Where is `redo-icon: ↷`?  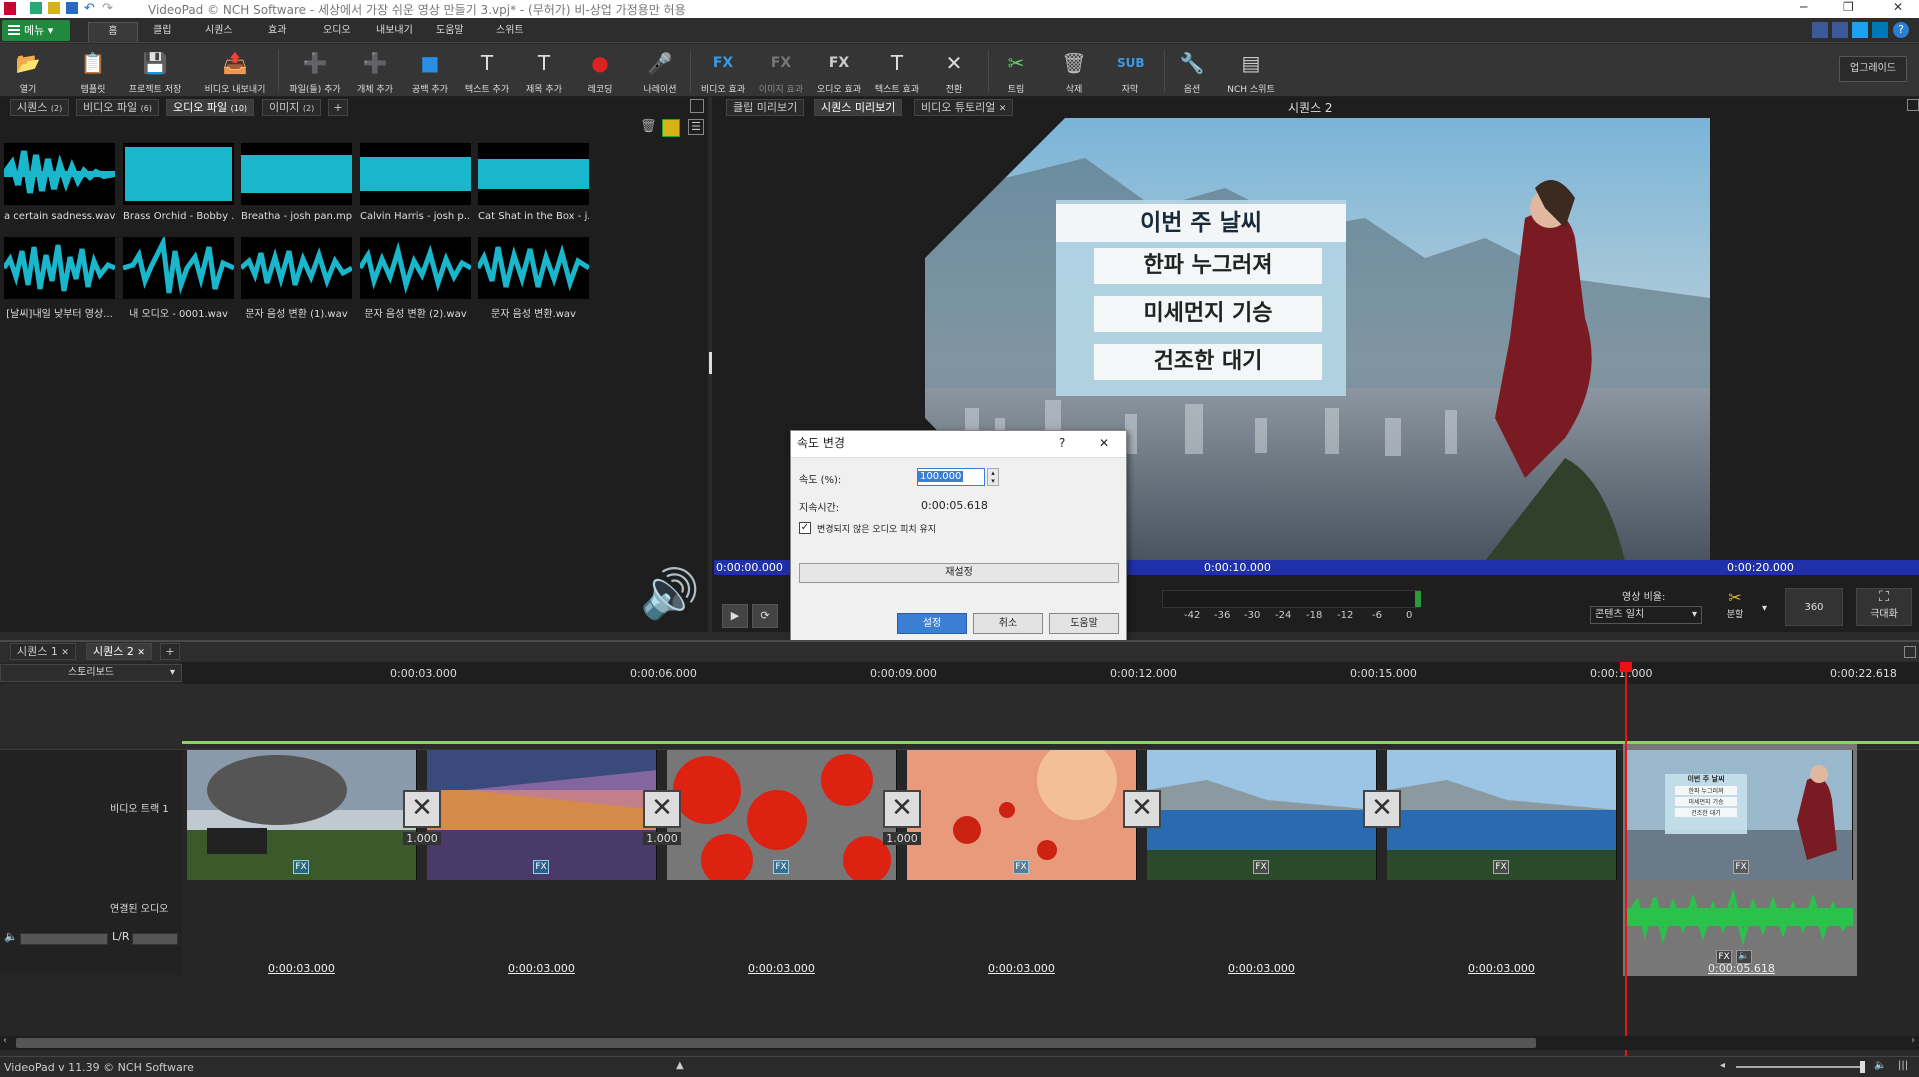 redo-icon: ↷ is located at coordinates (107, 8).